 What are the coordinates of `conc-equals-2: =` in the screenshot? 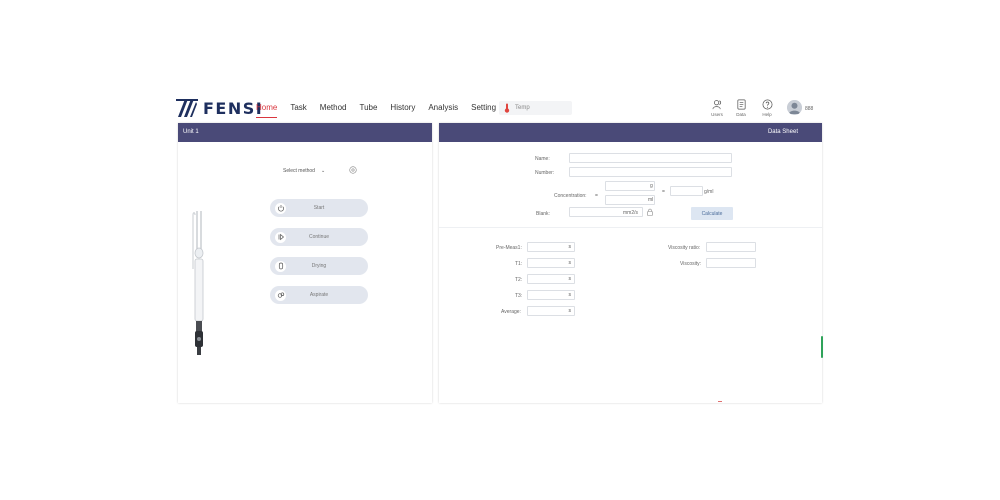 It's located at (663, 192).